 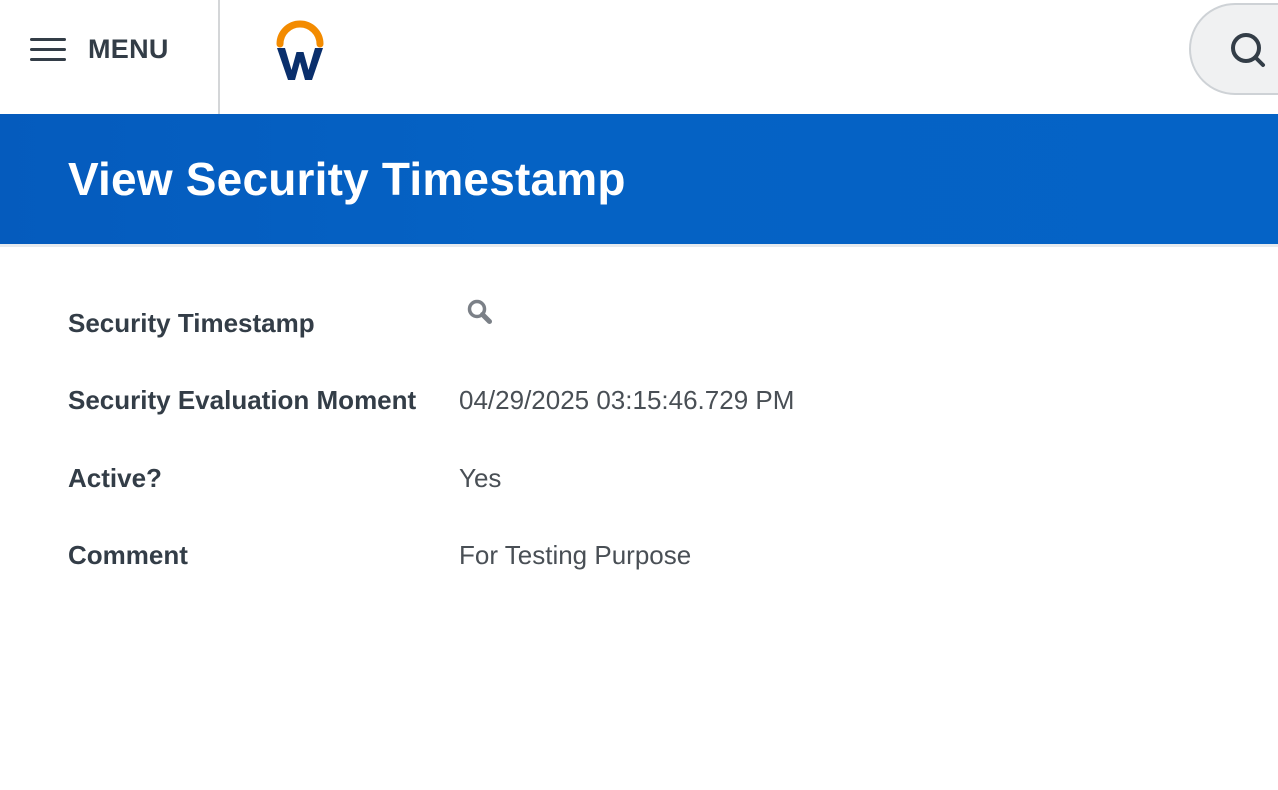 I want to click on field-value: Yes, so click(x=480, y=478).